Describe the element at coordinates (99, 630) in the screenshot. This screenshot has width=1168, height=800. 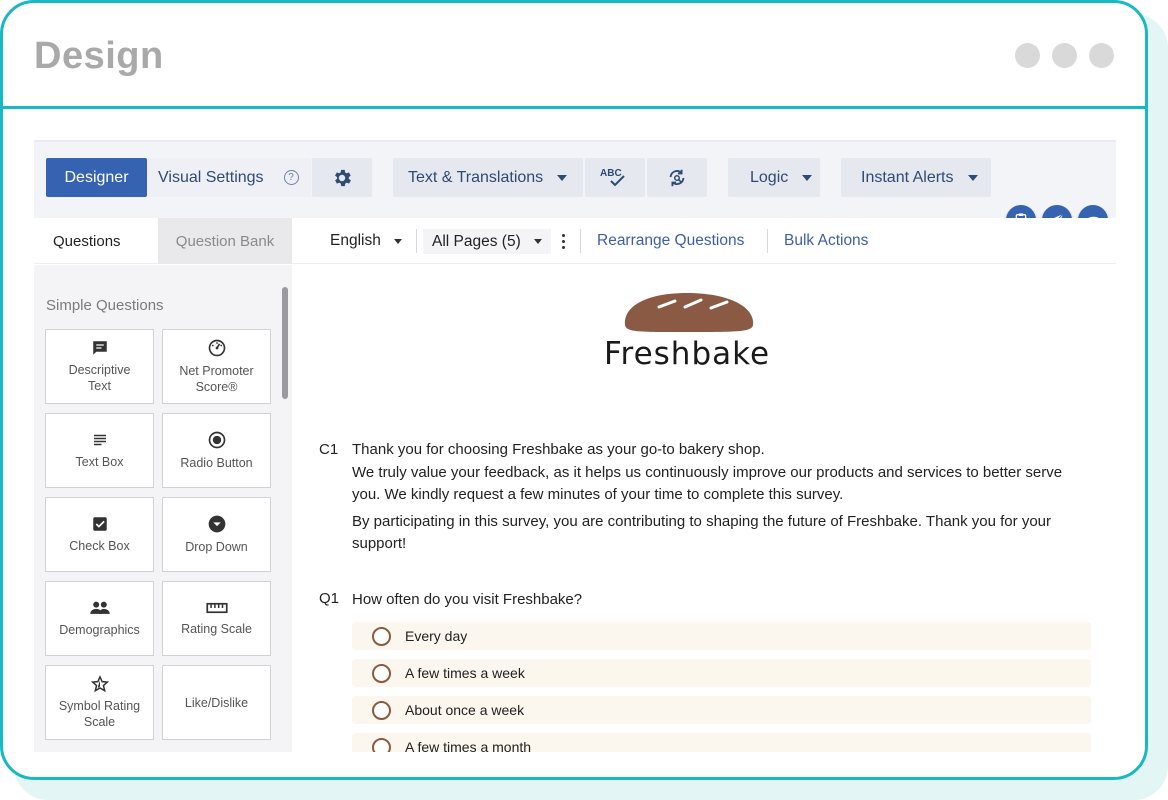
I see `tile-label: Demographics` at that location.